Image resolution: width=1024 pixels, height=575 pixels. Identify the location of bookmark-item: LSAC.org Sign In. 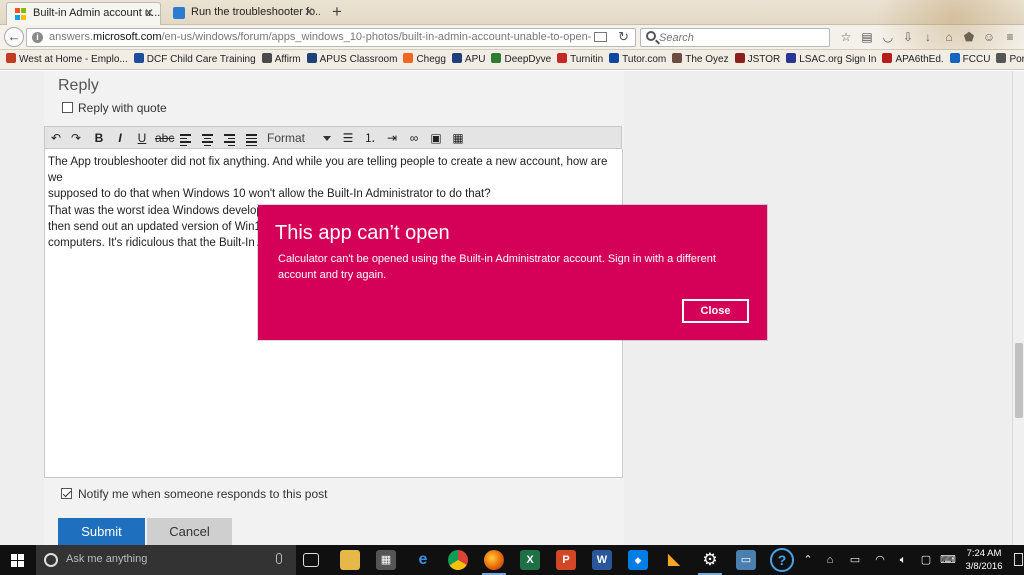
(831, 59).